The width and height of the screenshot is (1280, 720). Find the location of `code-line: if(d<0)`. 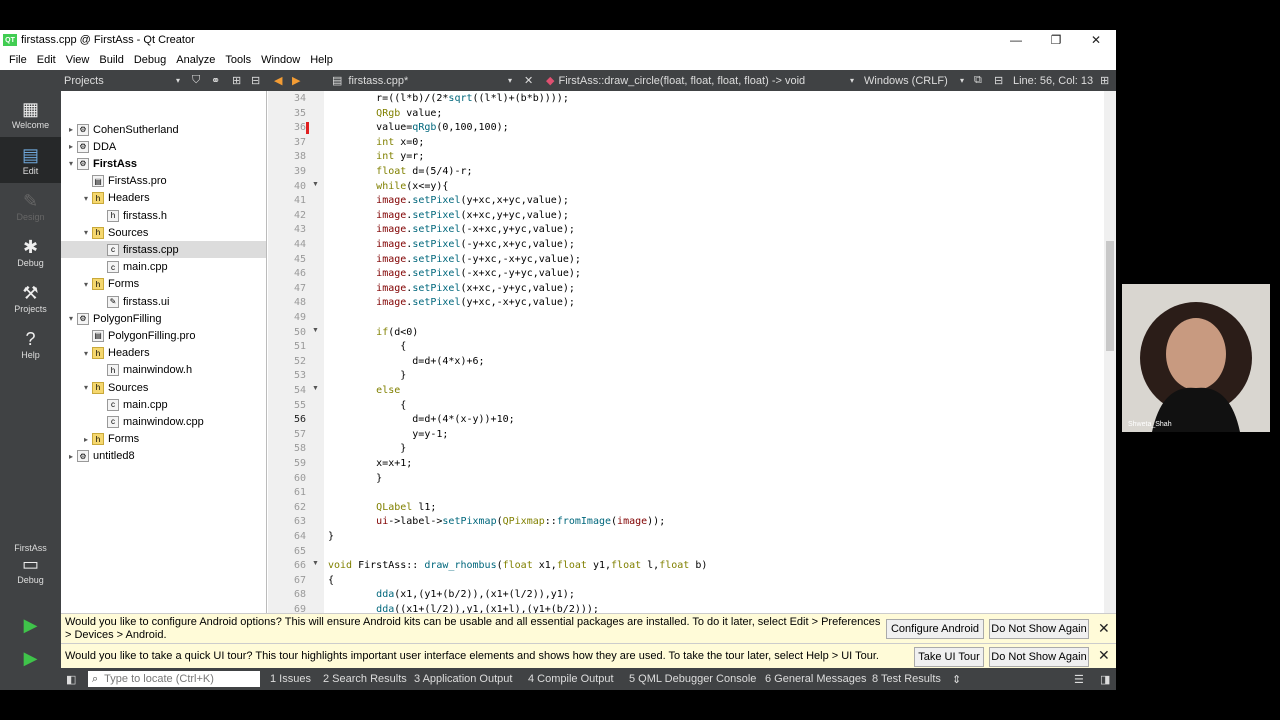

code-line: if(d<0) is located at coordinates (373, 332).